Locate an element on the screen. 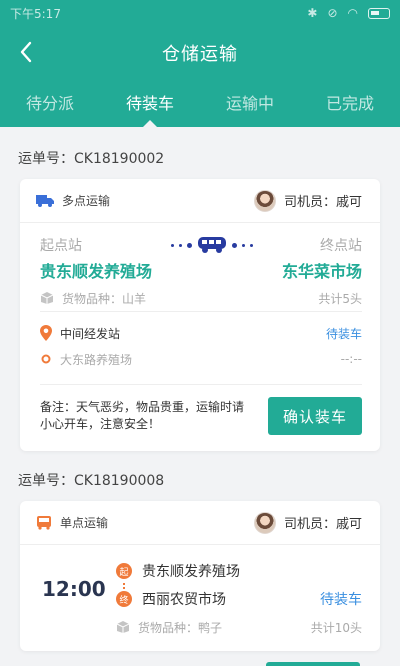  goods-type: 货物品种：鸭子 is located at coordinates (180, 627).